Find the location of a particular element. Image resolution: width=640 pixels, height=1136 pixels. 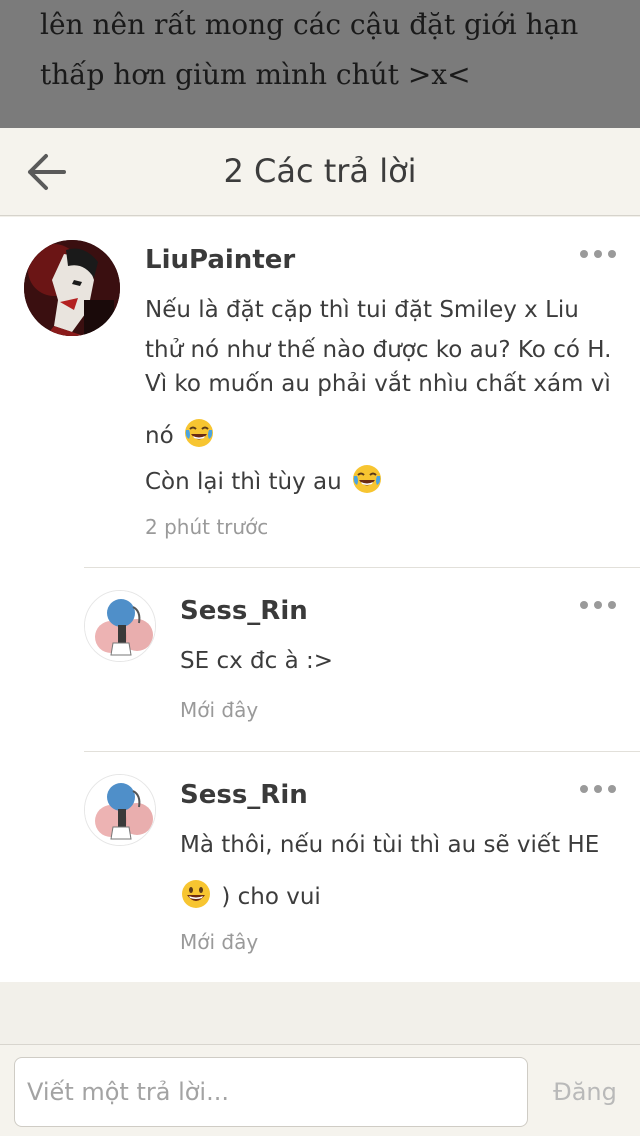

replies-header: 2 Các trả lời is located at coordinates (320, 172).